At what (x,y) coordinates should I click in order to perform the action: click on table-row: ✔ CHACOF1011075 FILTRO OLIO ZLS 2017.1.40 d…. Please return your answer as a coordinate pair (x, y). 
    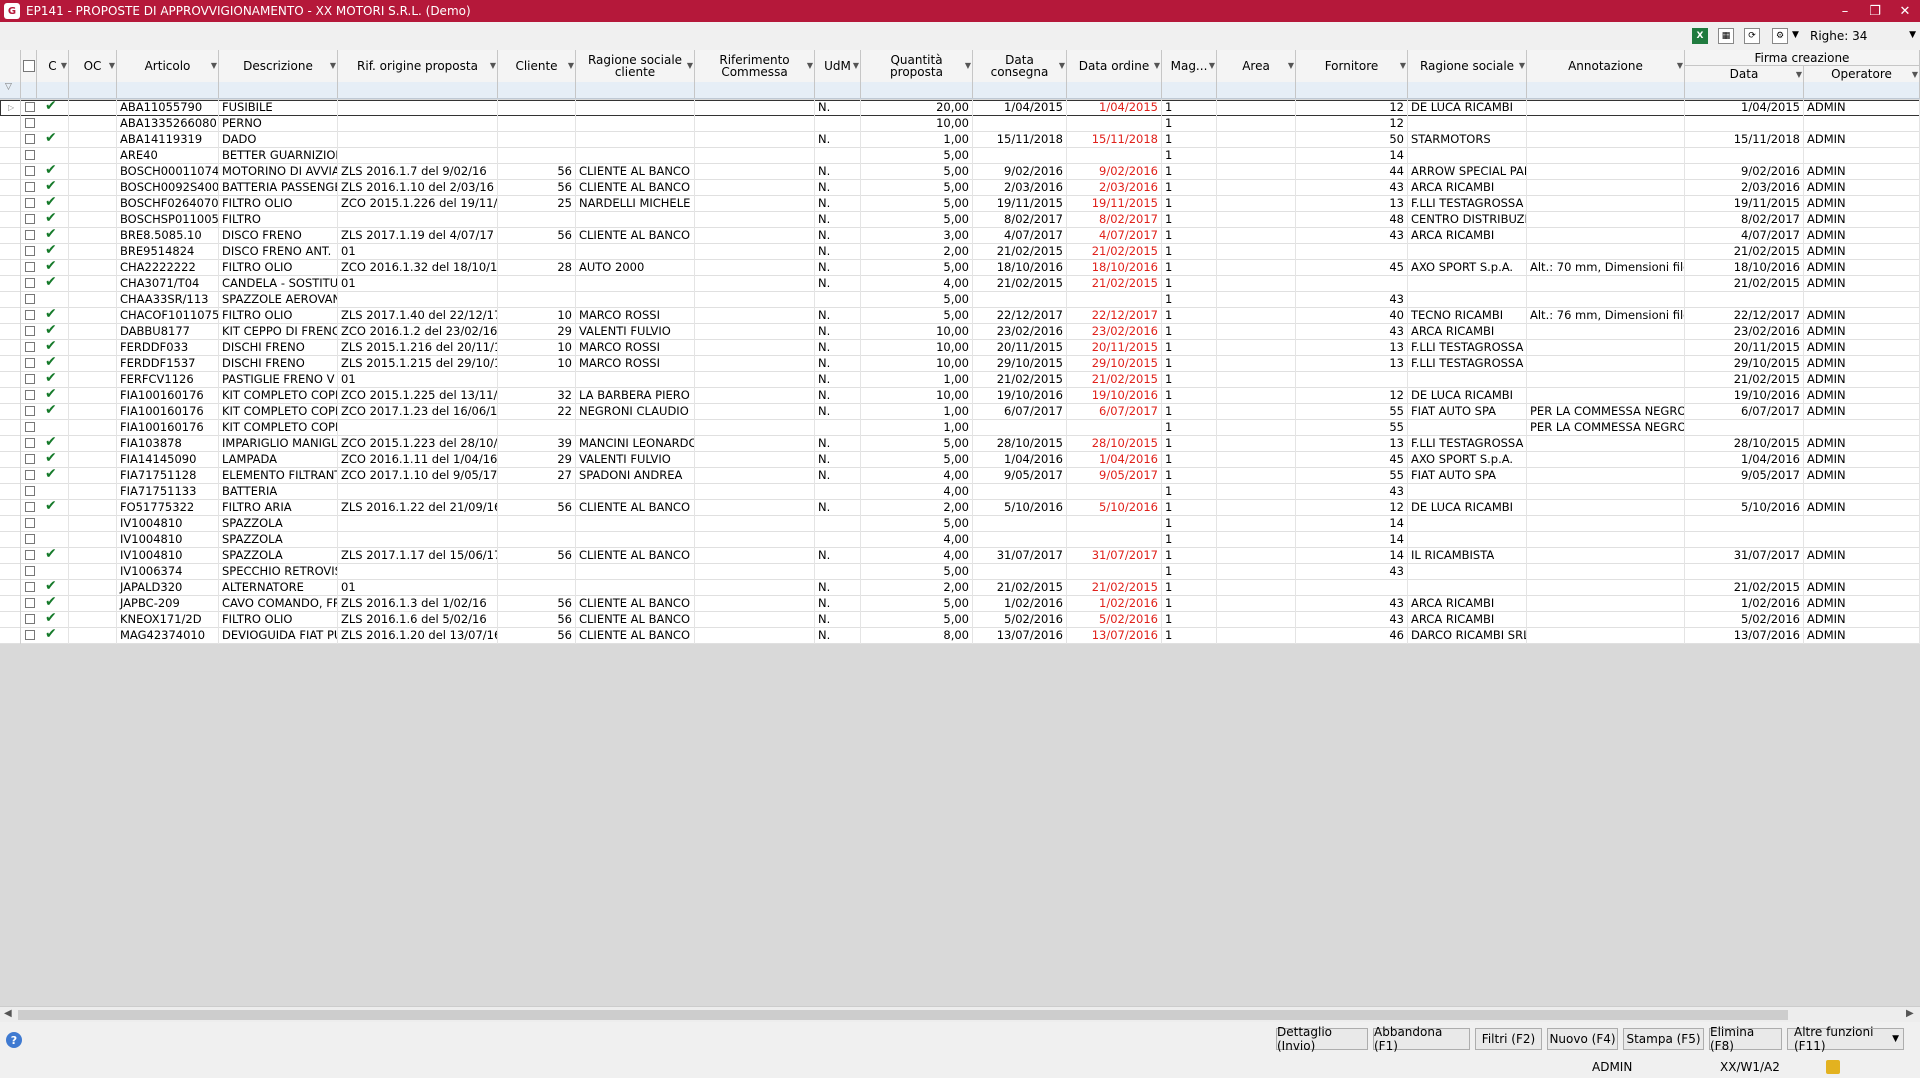
    Looking at the image, I should click on (960, 316).